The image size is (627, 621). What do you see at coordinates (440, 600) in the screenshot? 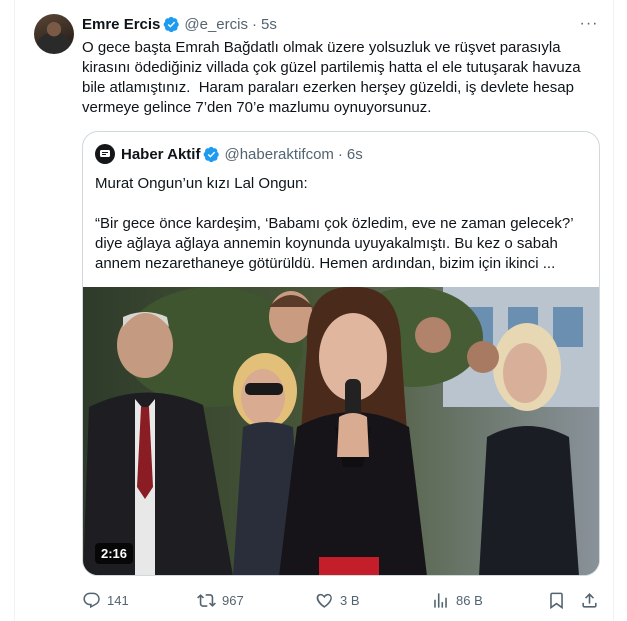
I see `views-icon` at bounding box center [440, 600].